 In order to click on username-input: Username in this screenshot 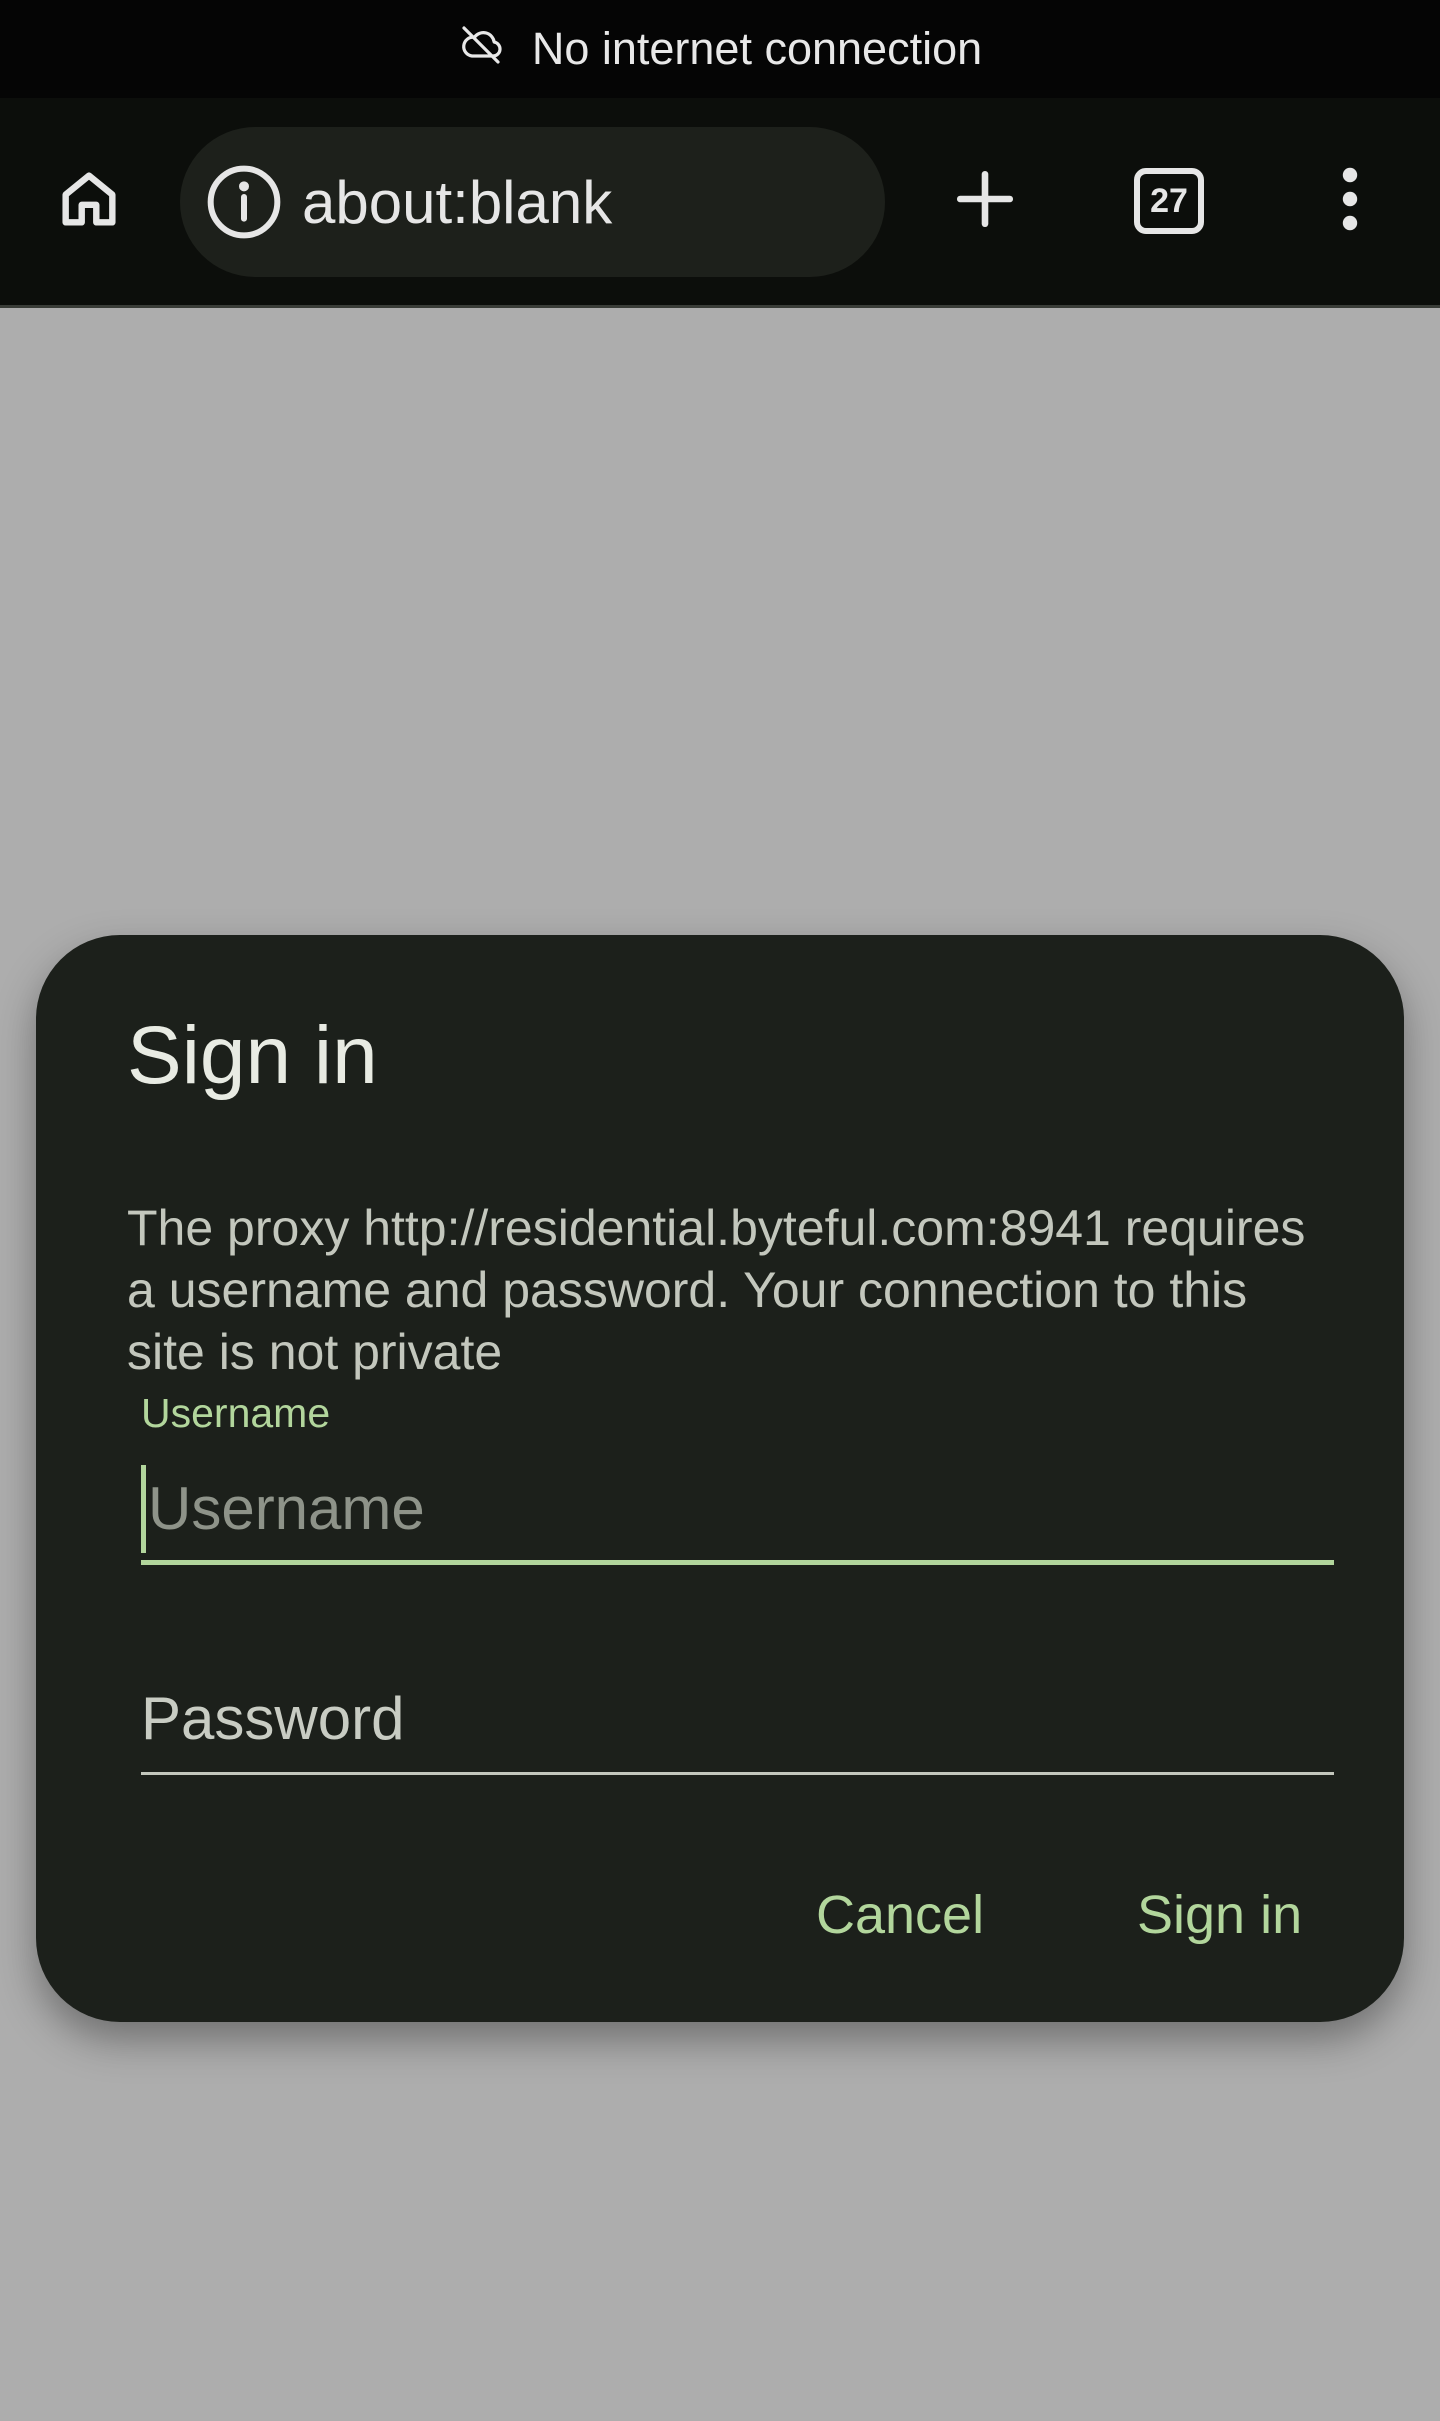, I will do `click(737, 1511)`.